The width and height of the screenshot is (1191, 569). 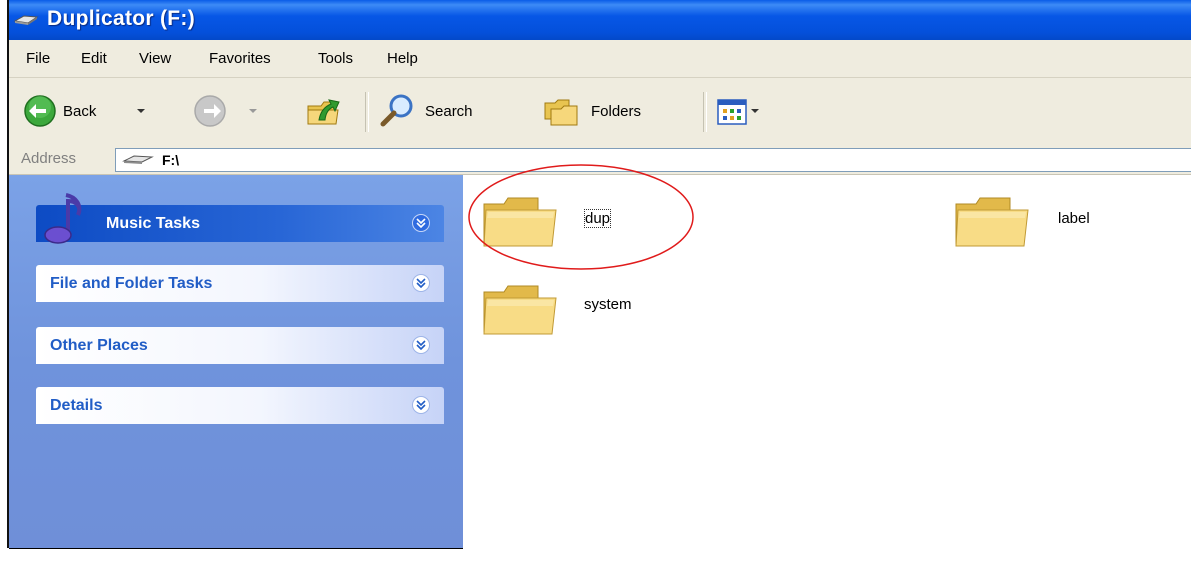 What do you see at coordinates (240, 345) in the screenshot?
I see `panel-other-places: Other Places` at bounding box center [240, 345].